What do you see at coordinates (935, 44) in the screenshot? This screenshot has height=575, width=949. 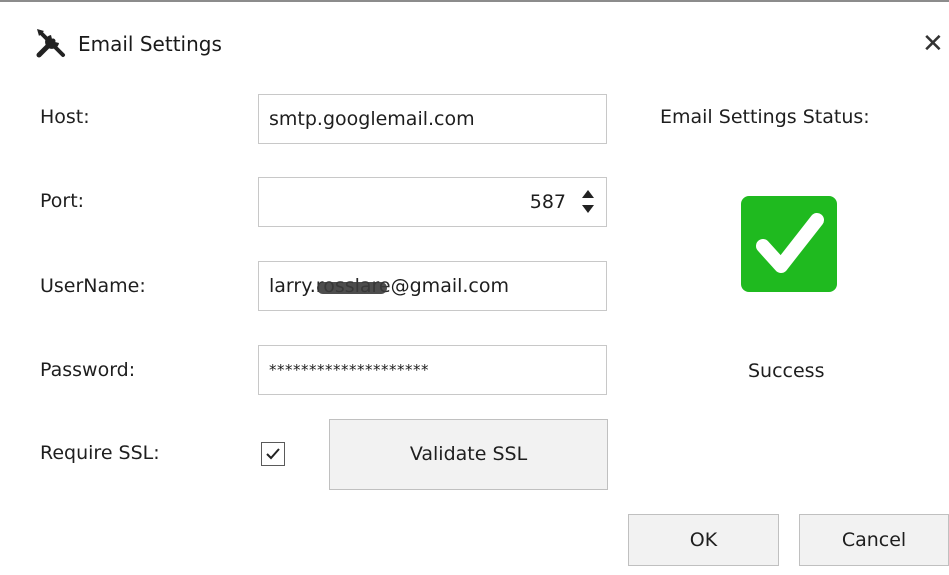 I see `close-button: ✕` at bounding box center [935, 44].